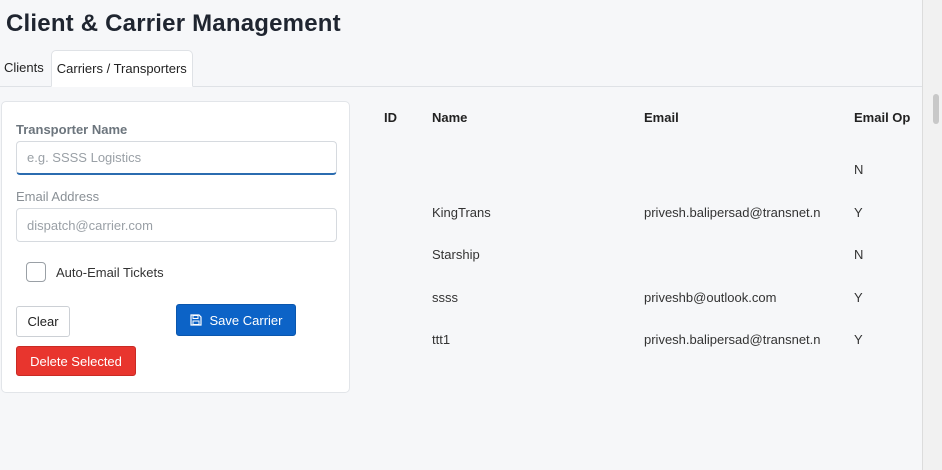  Describe the element at coordinates (641, 299) in the screenshot. I see `table-row: ssss priveshb@outlook.com Y` at that location.